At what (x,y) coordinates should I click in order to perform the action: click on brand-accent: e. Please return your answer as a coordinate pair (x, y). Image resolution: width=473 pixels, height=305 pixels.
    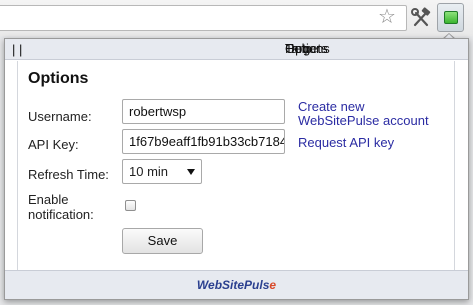
    Looking at the image, I should click on (273, 285).